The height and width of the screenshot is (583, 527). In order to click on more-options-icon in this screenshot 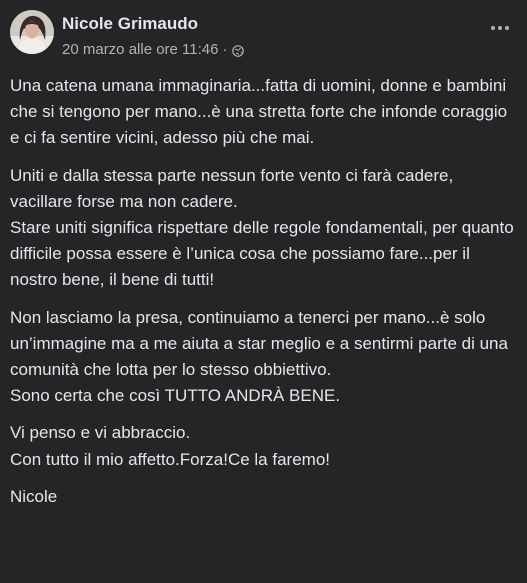, I will do `click(500, 28)`.